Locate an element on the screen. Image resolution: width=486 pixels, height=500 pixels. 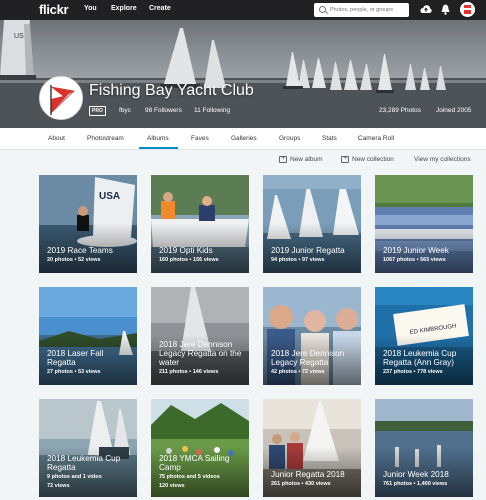
album-title: 2019 Opti Kids is located at coordinates (186, 250).